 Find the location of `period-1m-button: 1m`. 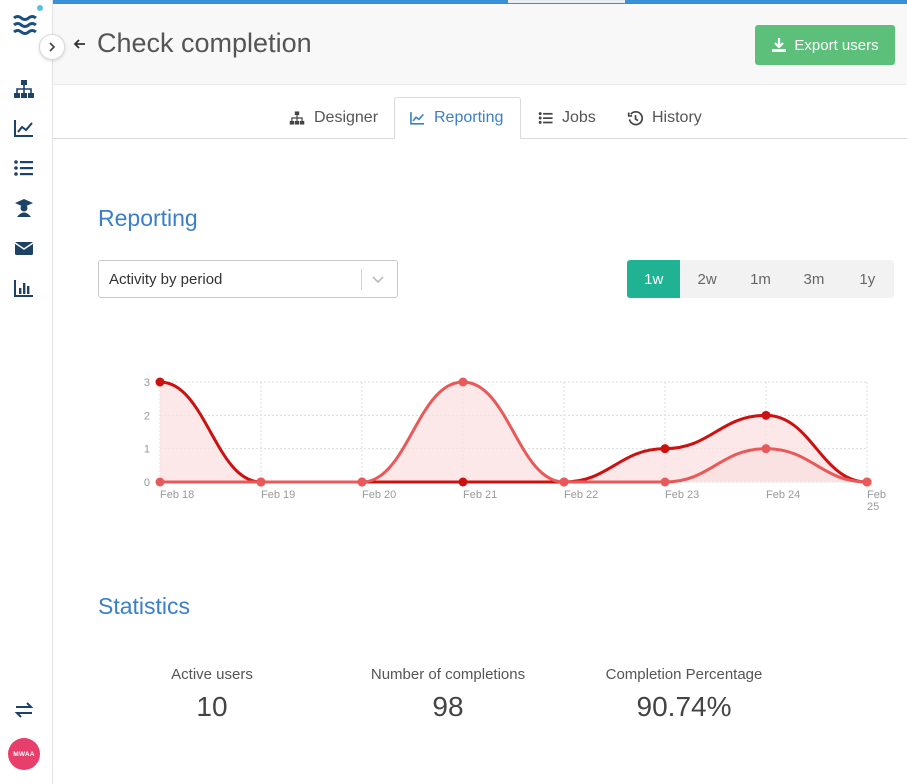

period-1m-button: 1m is located at coordinates (760, 279).